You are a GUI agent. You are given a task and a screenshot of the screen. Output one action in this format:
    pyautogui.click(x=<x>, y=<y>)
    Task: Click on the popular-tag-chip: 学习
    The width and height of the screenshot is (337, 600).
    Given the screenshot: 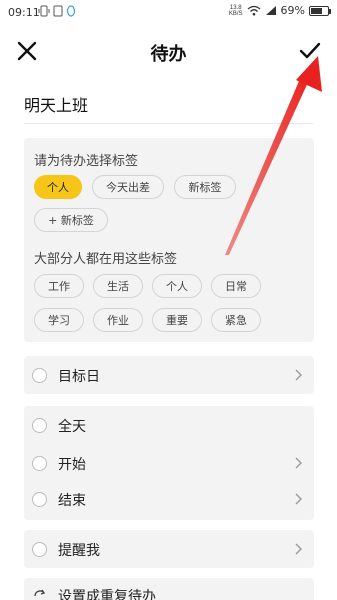 What is the action you would take?
    pyautogui.click(x=59, y=320)
    